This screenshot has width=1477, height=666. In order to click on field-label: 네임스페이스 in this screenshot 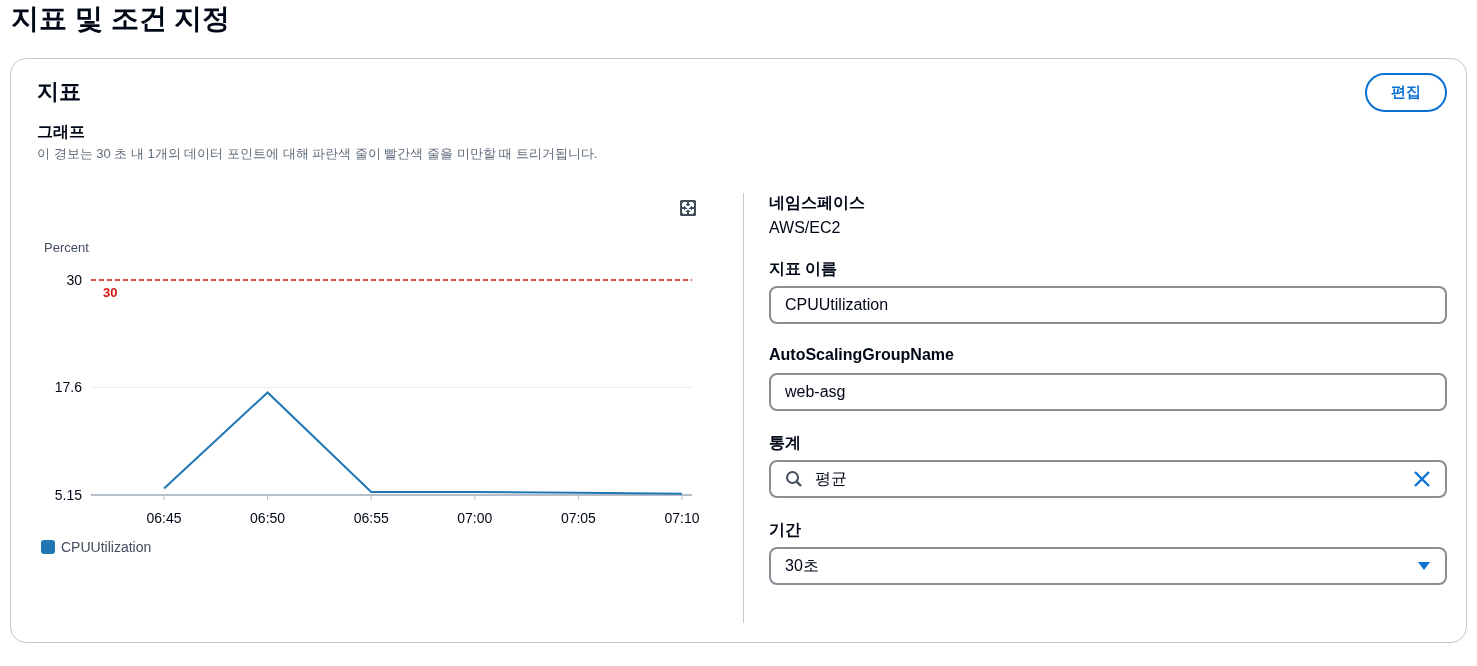, I will do `click(817, 203)`.